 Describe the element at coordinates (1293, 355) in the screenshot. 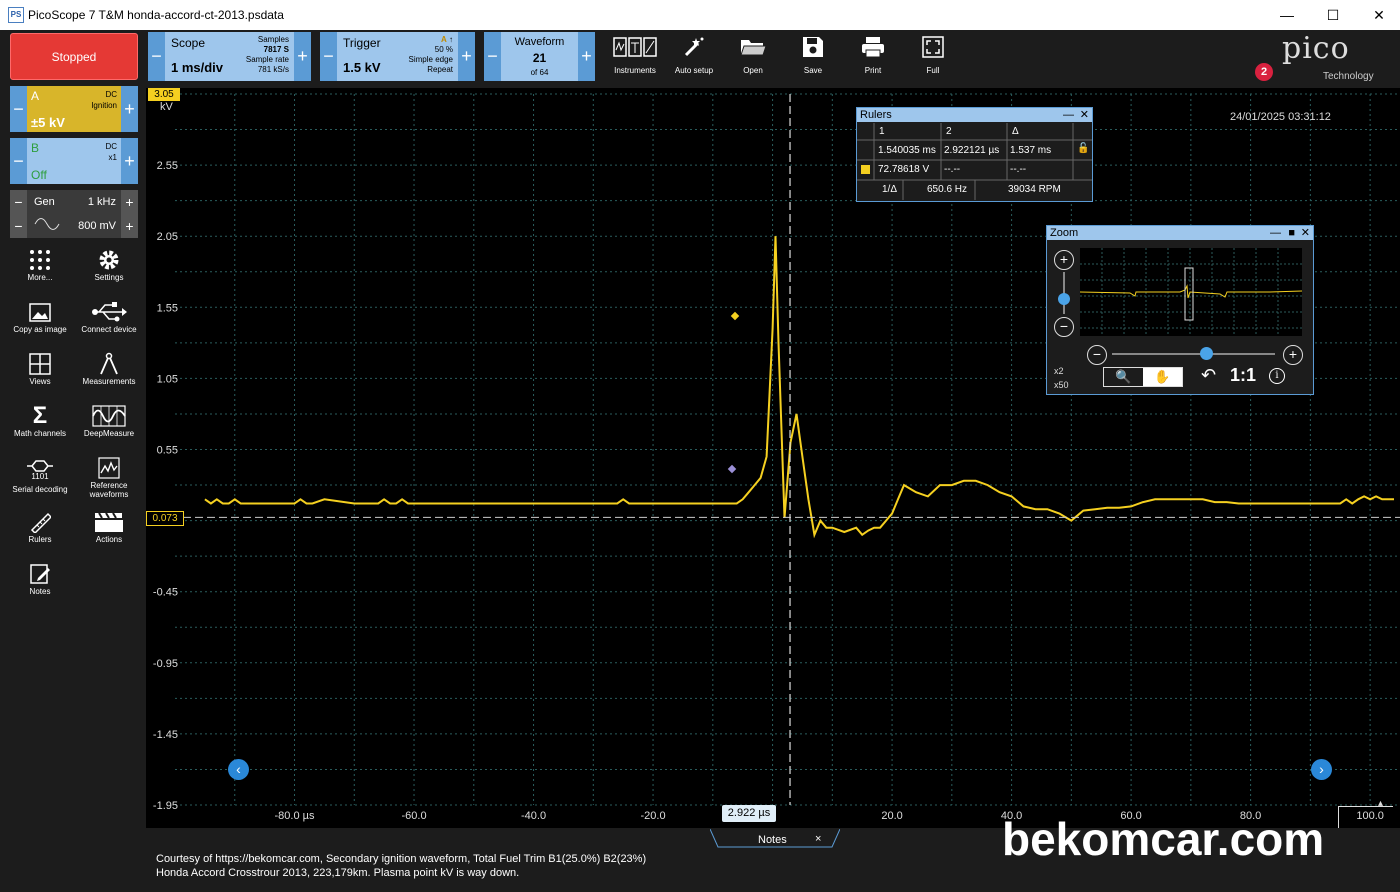

I see `zoom-horizontal-in-button: +` at that location.